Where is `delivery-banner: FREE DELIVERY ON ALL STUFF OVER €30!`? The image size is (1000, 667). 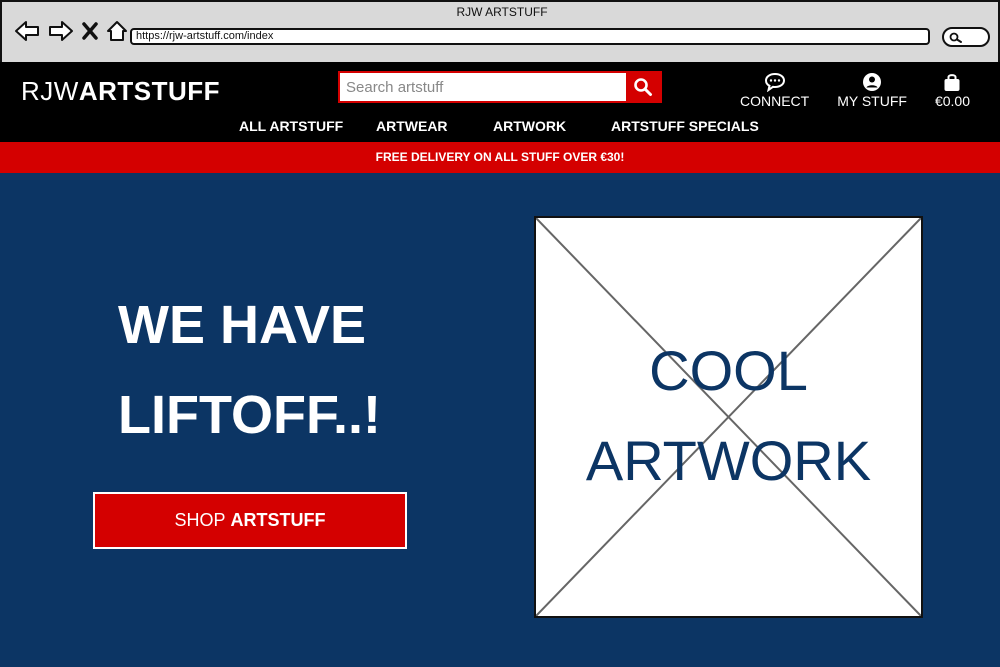 delivery-banner: FREE DELIVERY ON ALL STUFF OVER €30! is located at coordinates (500, 157).